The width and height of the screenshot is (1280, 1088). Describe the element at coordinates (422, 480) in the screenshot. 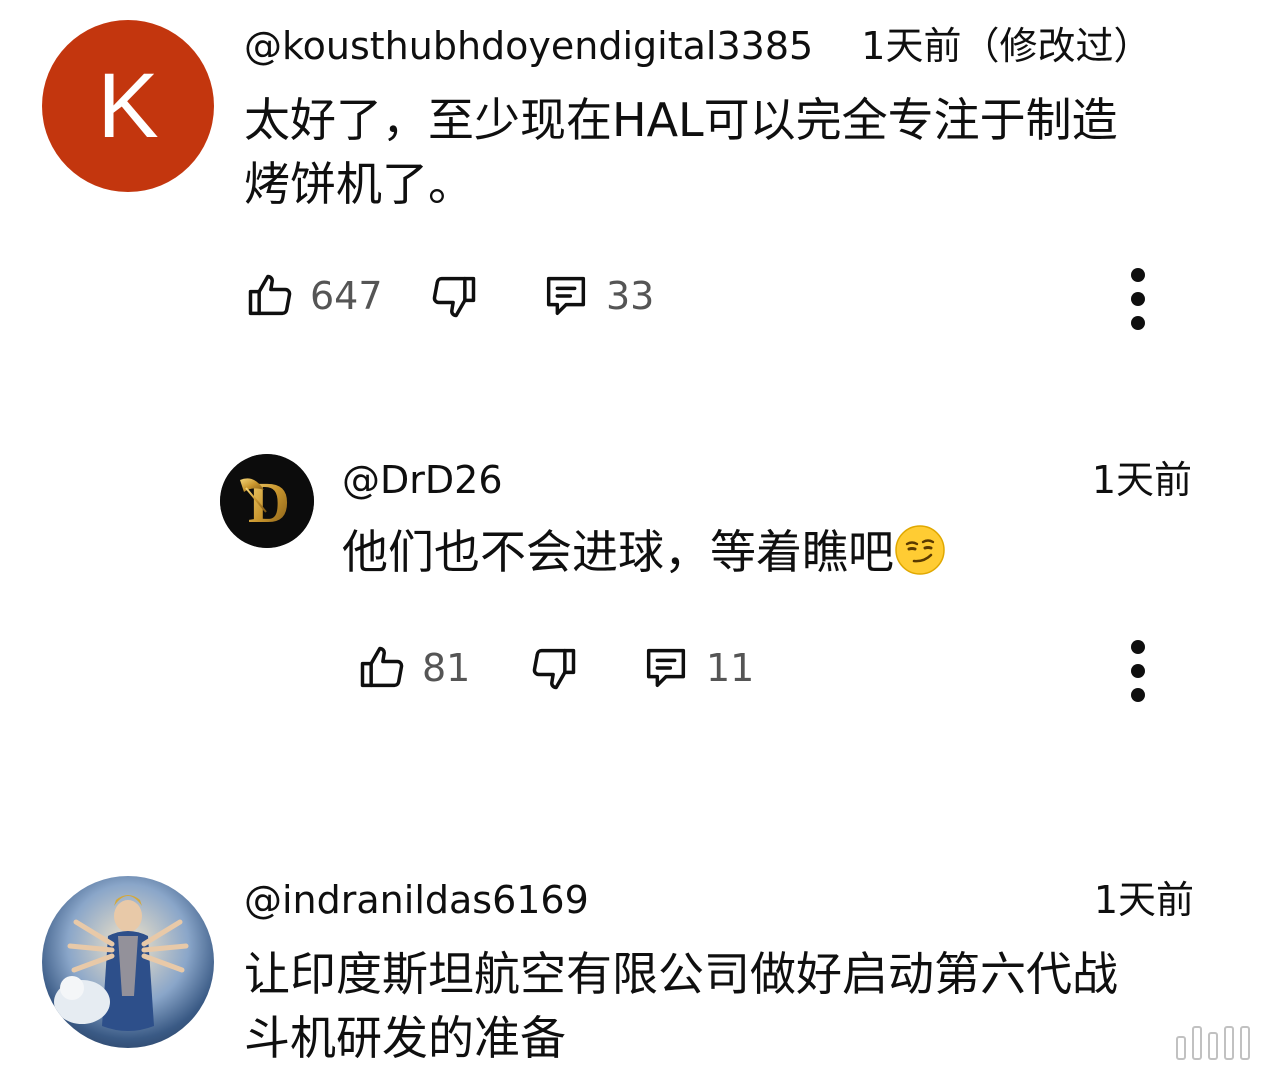

I see `author-name: @DrD26` at that location.